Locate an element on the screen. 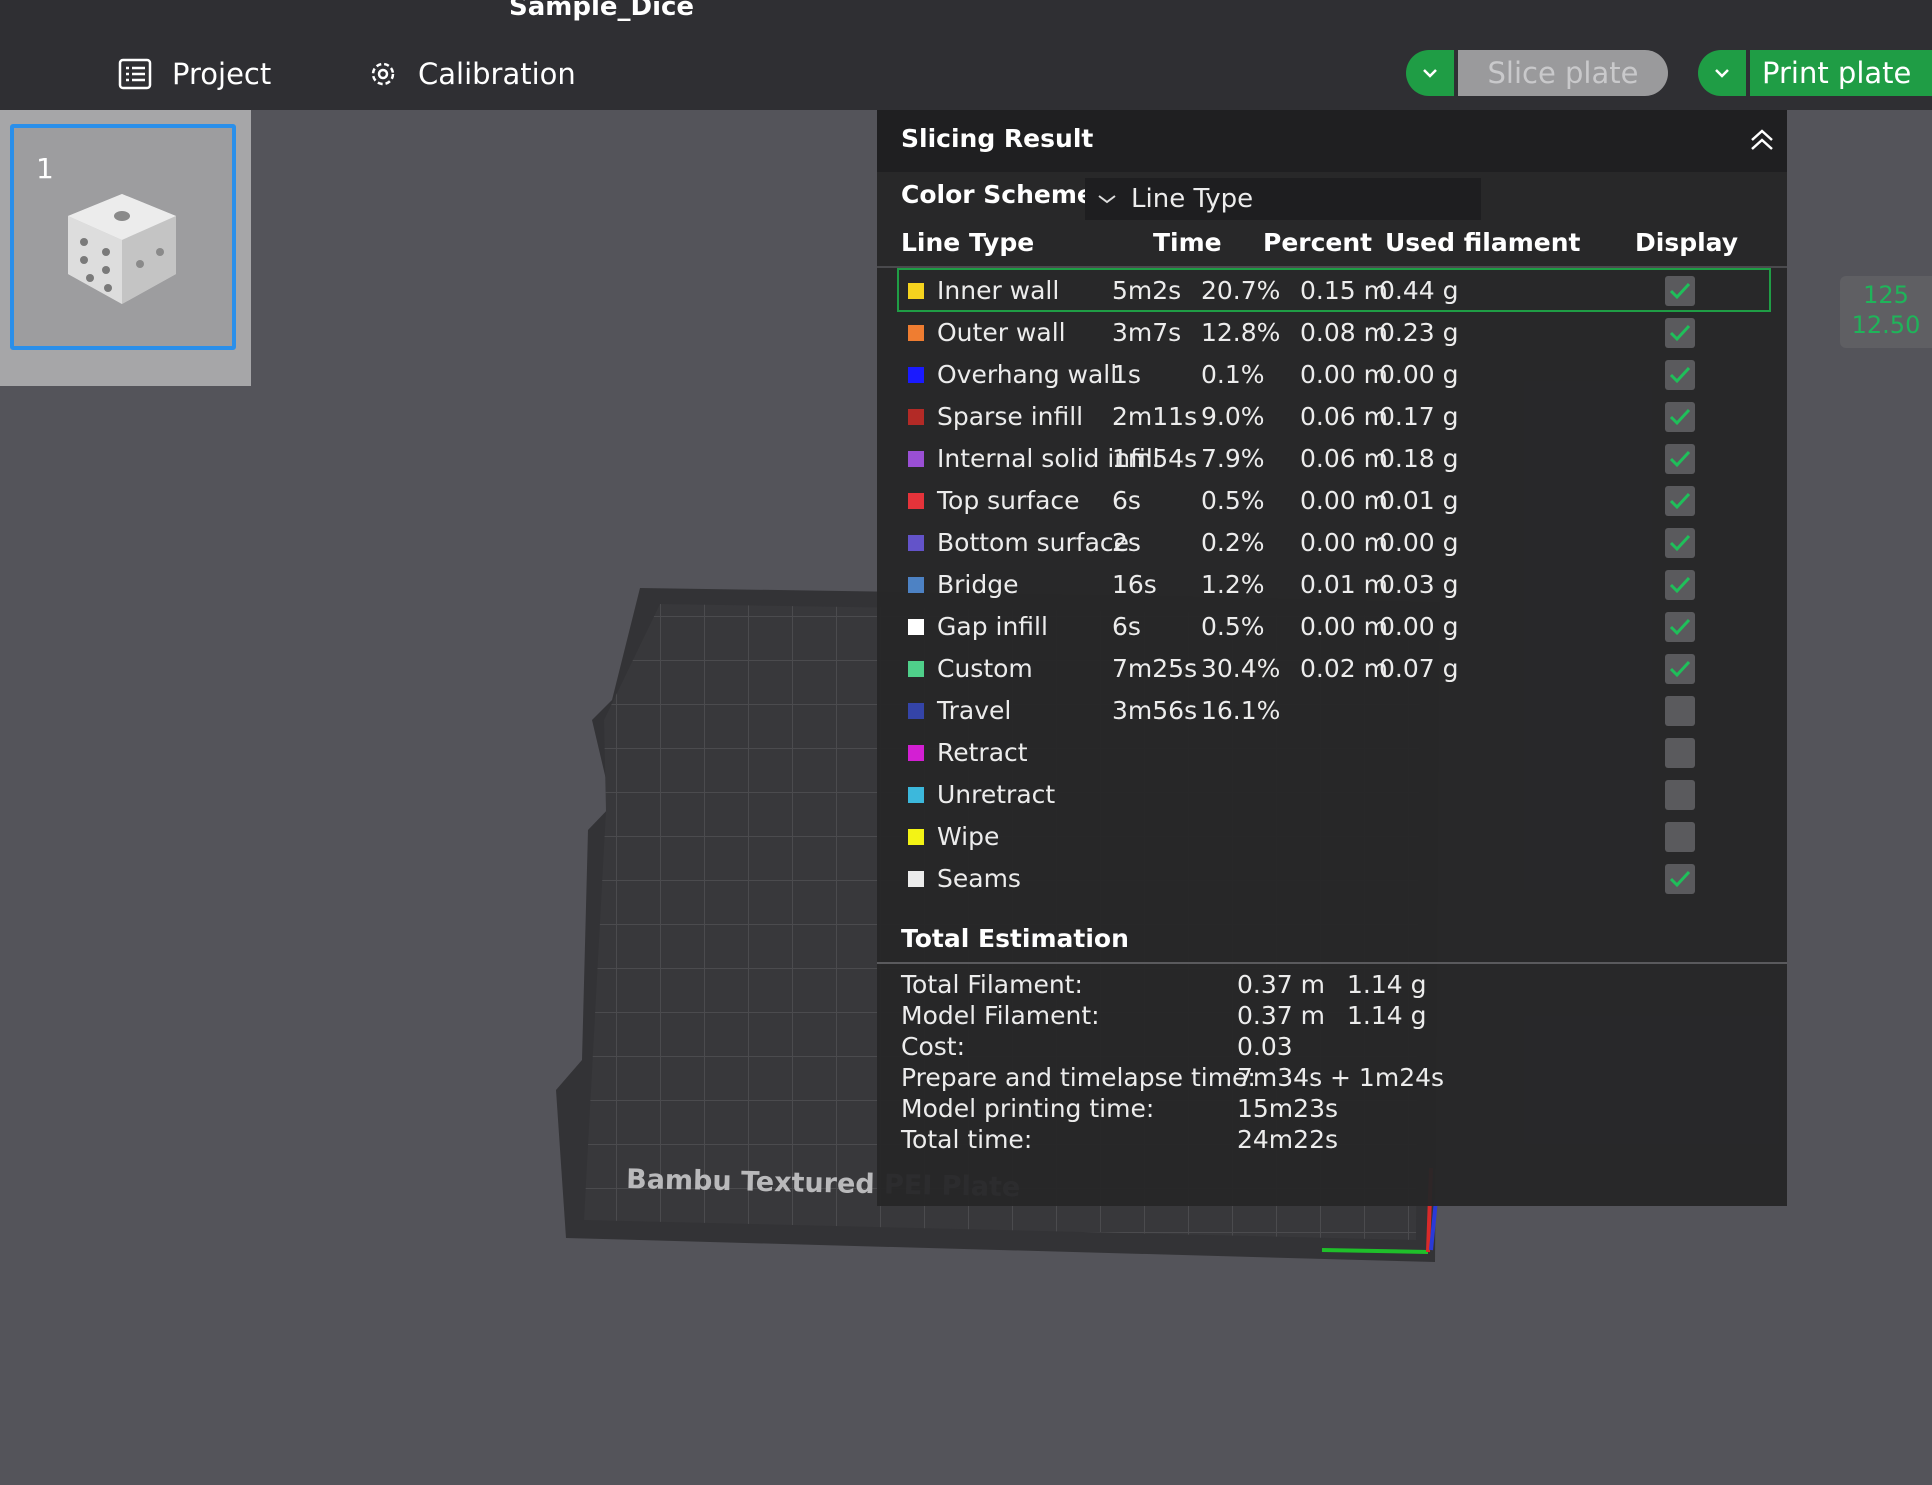  print-button-group: Print plate is located at coordinates (1815, 73).